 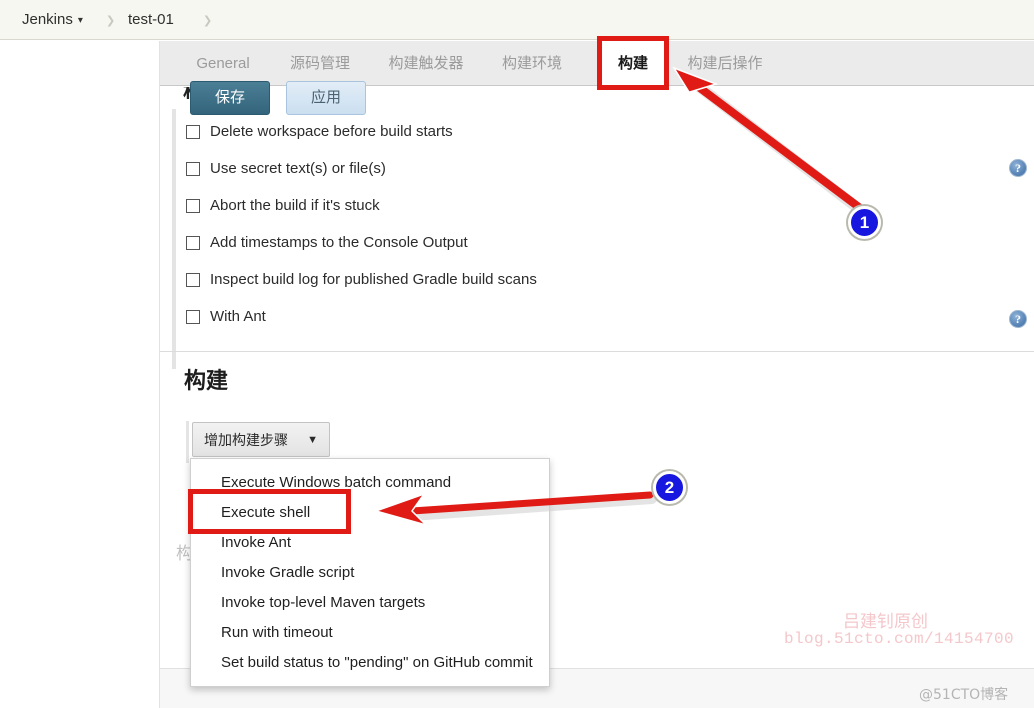 What do you see at coordinates (238, 316) in the screenshot?
I see `build-env-checkbox-label: With Ant` at bounding box center [238, 316].